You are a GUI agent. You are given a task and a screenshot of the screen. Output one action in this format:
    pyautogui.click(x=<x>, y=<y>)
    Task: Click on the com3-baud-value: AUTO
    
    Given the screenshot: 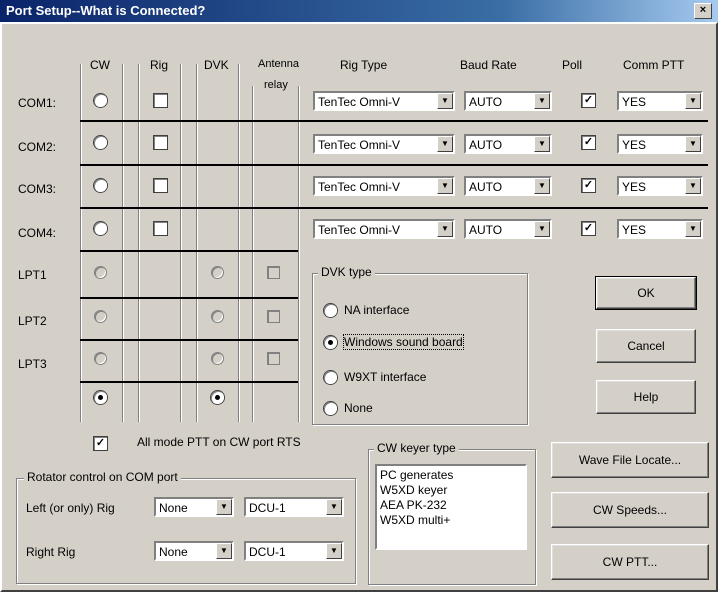 What is the action you would take?
    pyautogui.click(x=486, y=187)
    